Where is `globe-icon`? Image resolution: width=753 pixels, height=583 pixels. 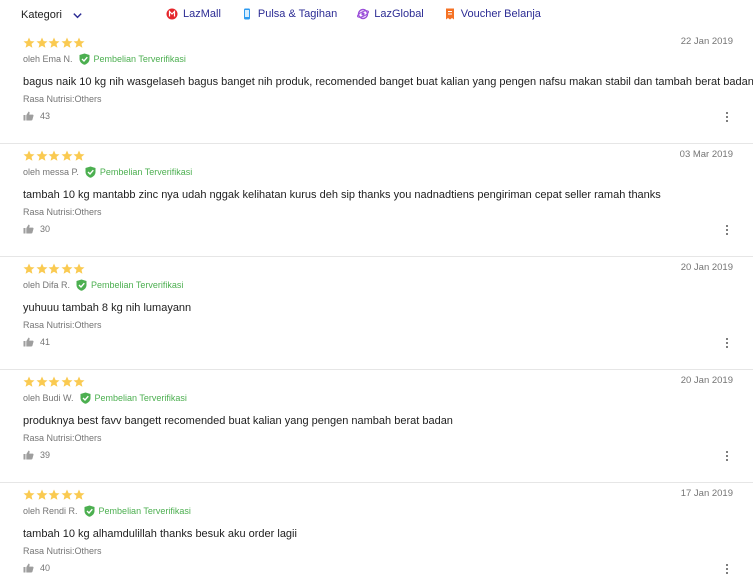 globe-icon is located at coordinates (363, 14).